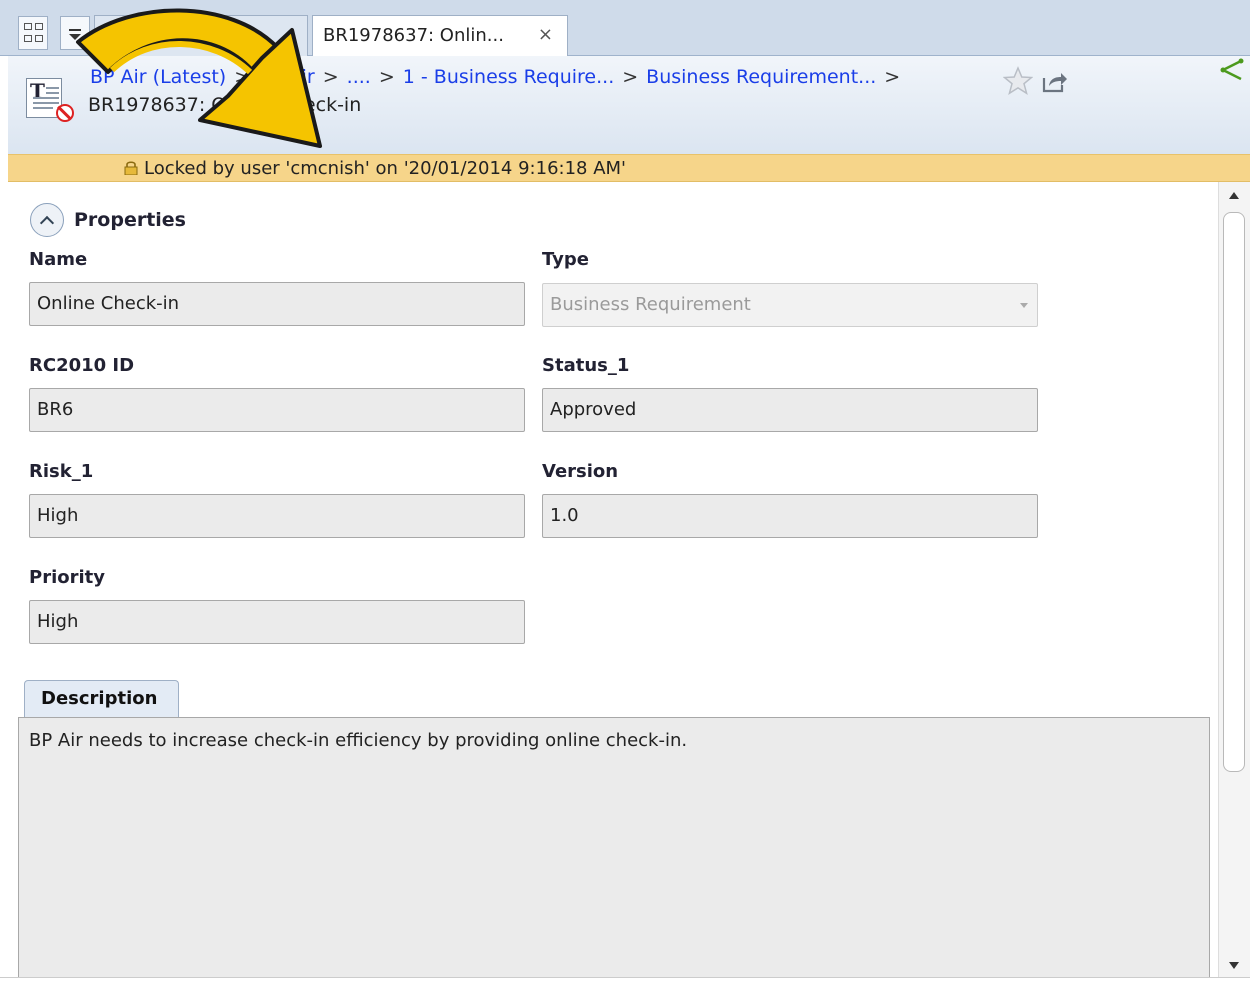 This screenshot has height=983, width=1250. I want to click on breadcrumb-item: BP Air, so click(286, 77).